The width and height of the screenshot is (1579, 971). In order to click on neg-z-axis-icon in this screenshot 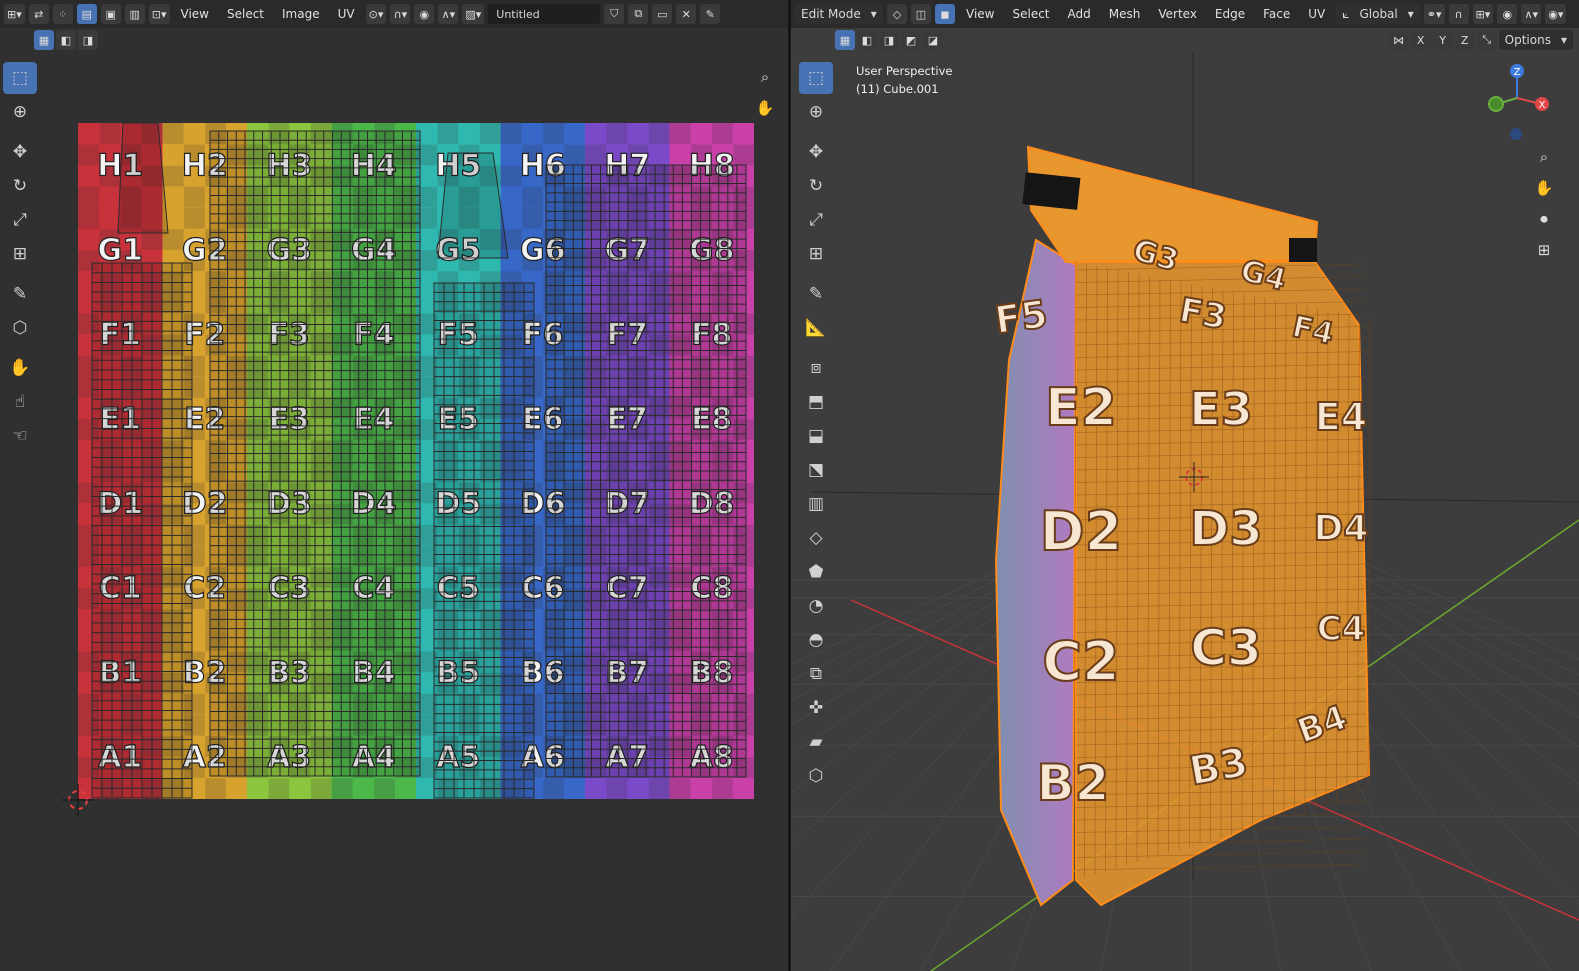, I will do `click(1516, 134)`.